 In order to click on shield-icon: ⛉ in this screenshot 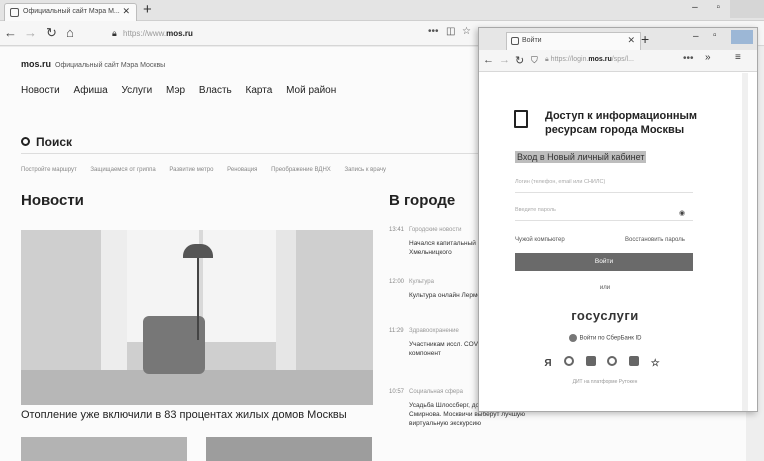, I will do `click(534, 60)`.